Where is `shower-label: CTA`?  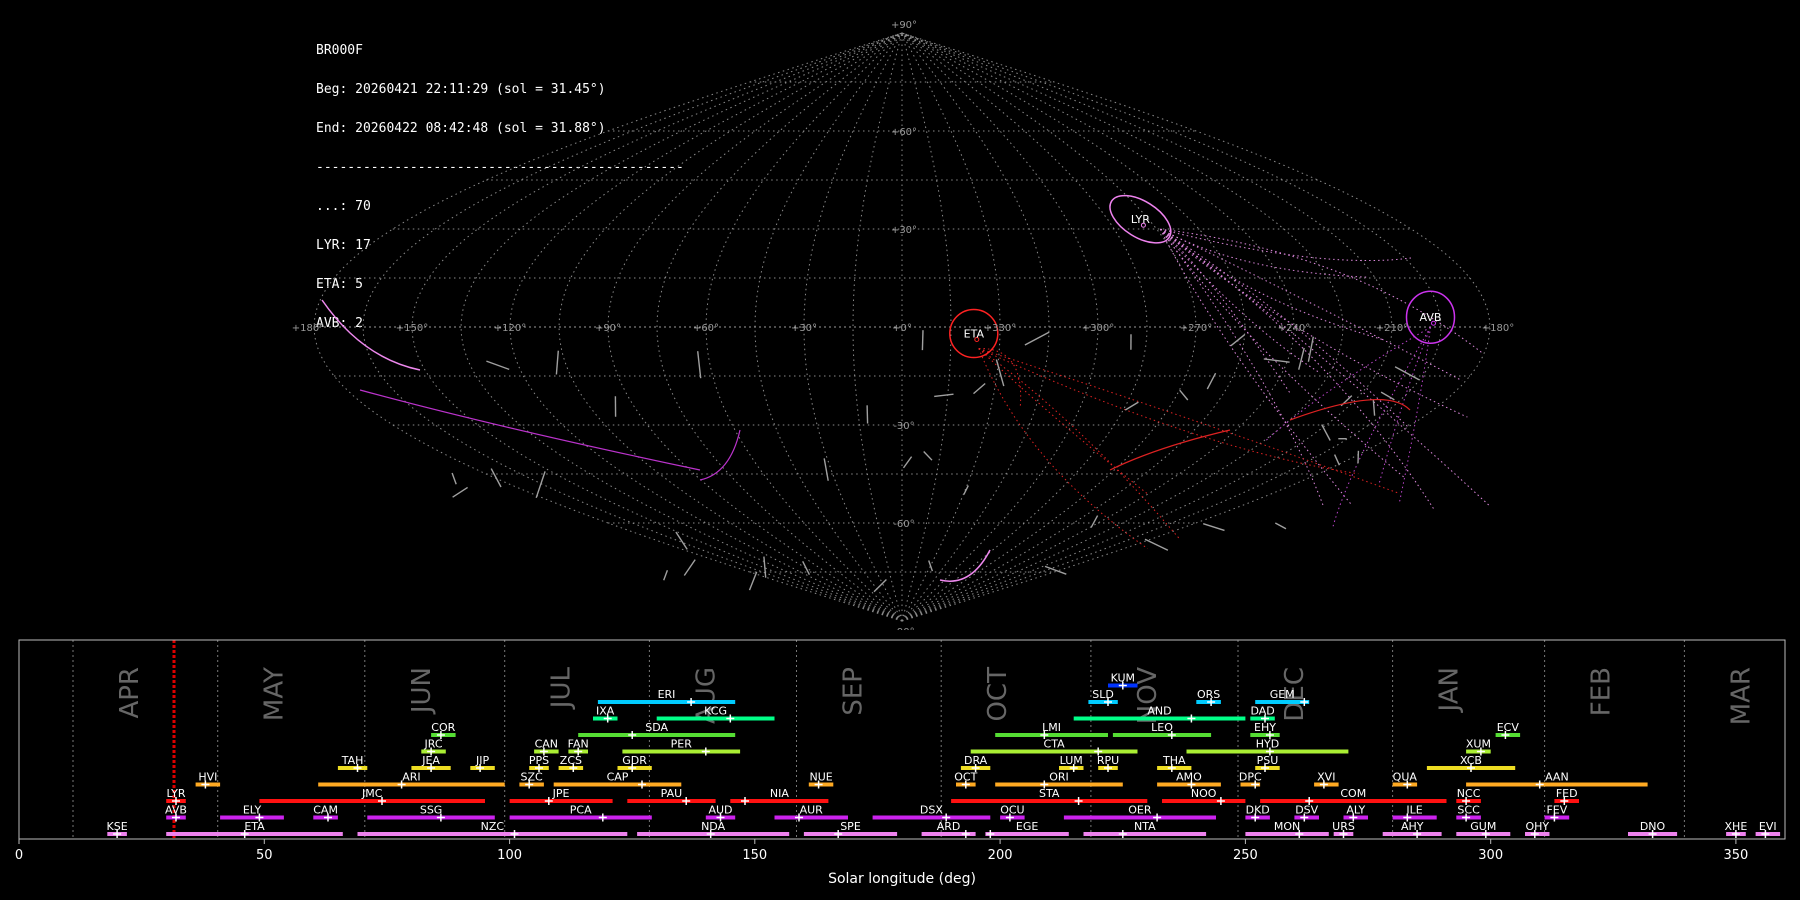
shower-label: CTA is located at coordinates (1055, 744).